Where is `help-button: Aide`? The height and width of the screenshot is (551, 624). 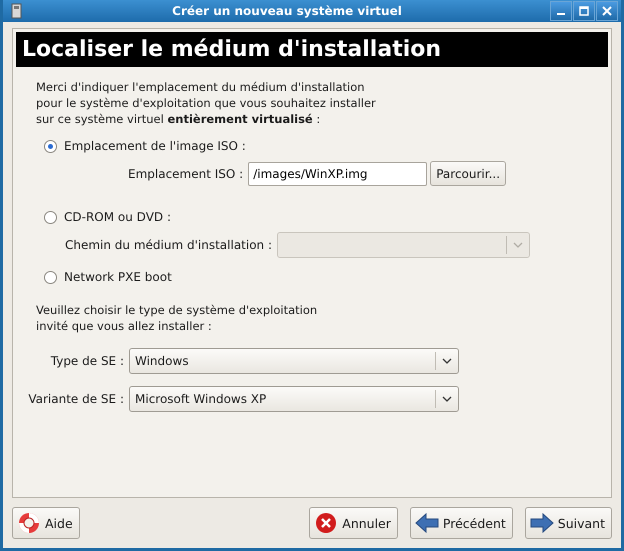
help-button: Aide is located at coordinates (46, 523).